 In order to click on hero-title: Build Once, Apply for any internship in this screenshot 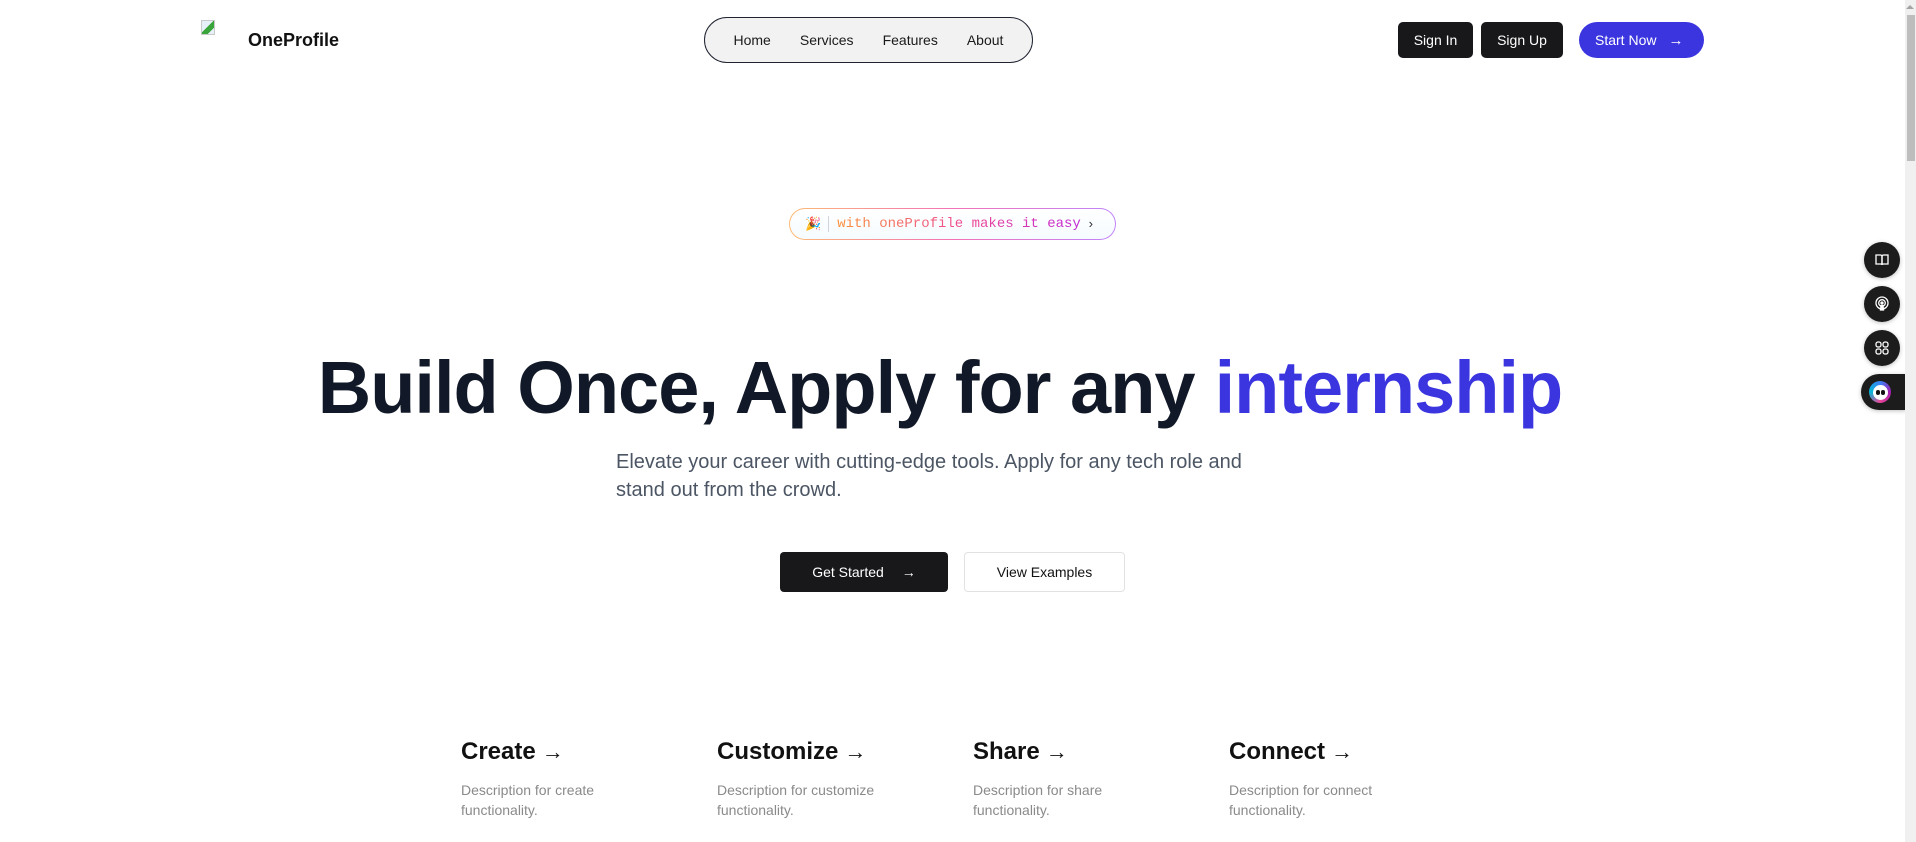, I will do `click(940, 387)`.